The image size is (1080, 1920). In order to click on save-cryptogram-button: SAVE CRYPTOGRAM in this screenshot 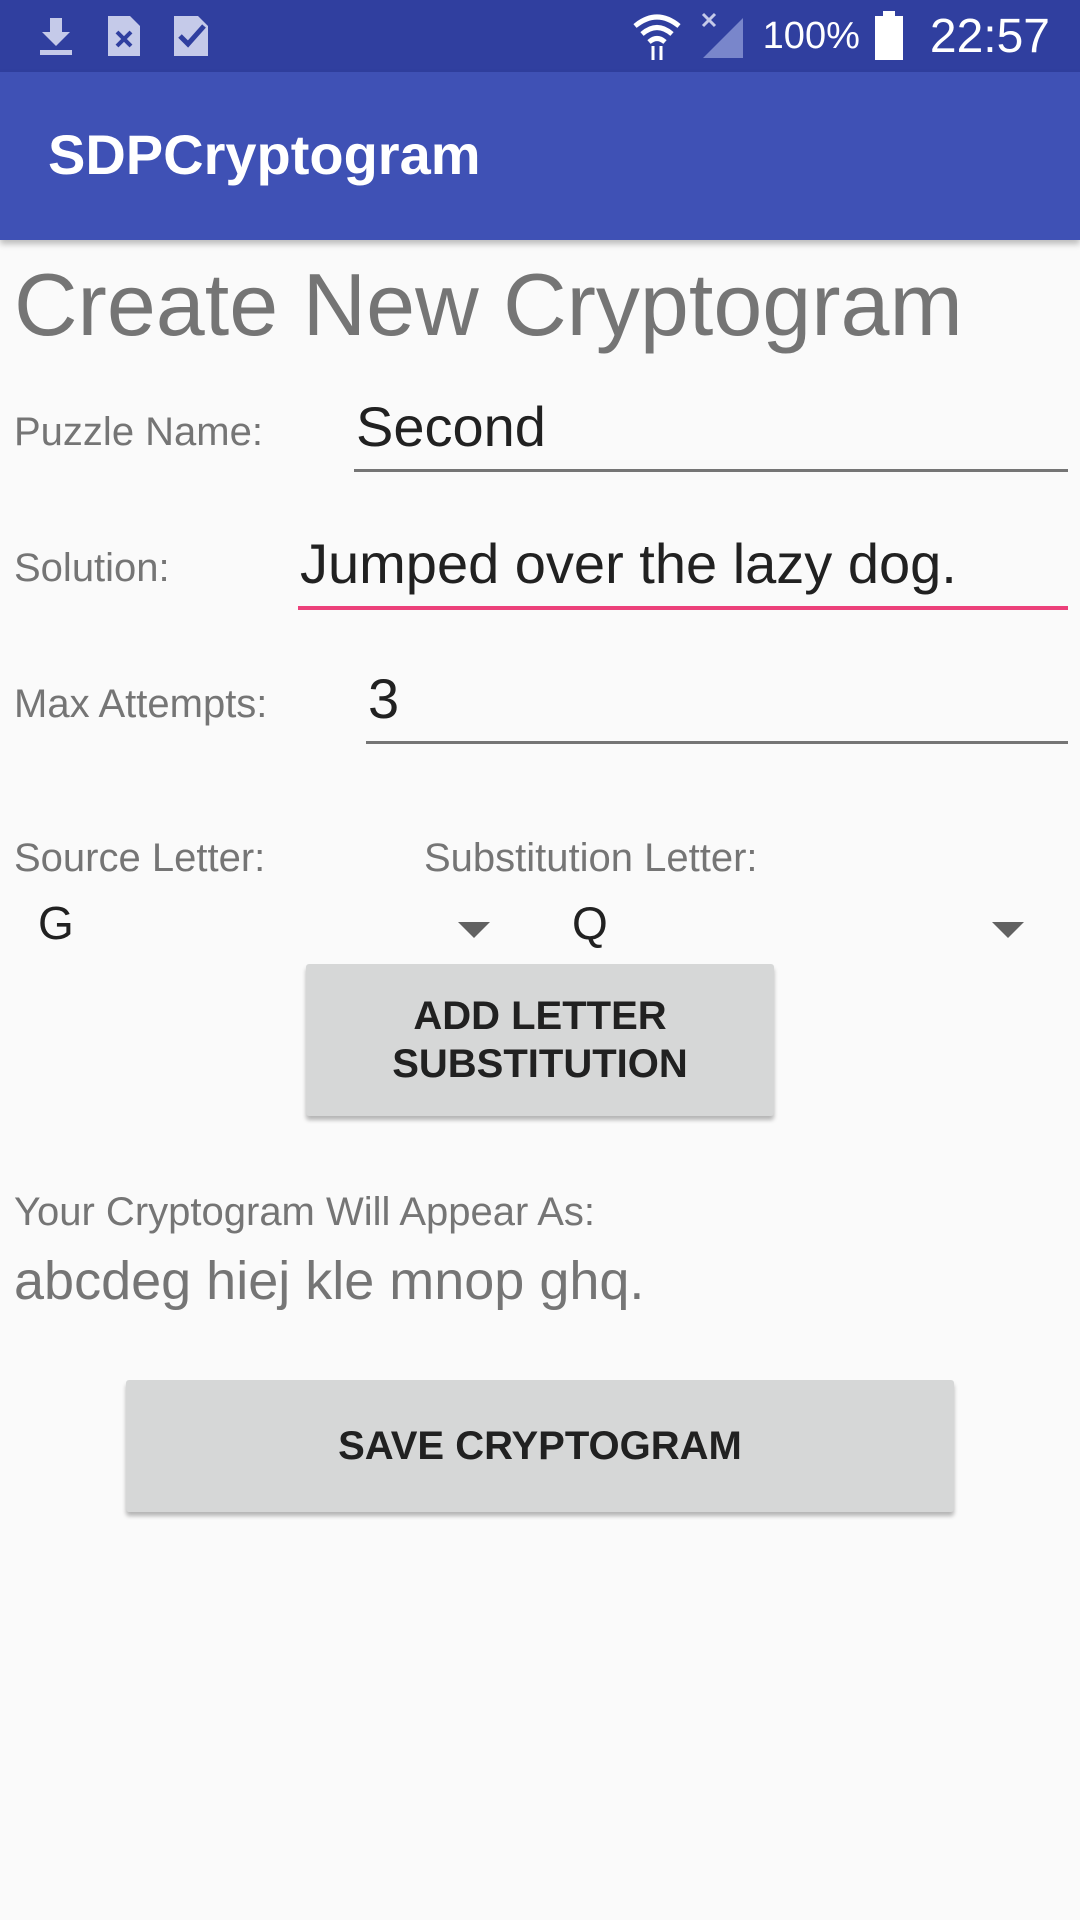, I will do `click(540, 1446)`.